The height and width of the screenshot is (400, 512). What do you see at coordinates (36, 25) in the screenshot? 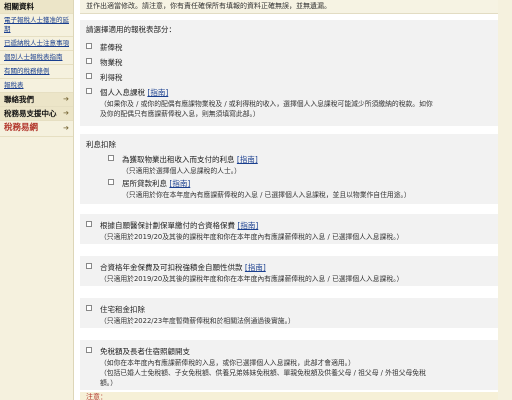
I see `sidebar-link-extension: 電子報稅人士獲准的延期` at bounding box center [36, 25].